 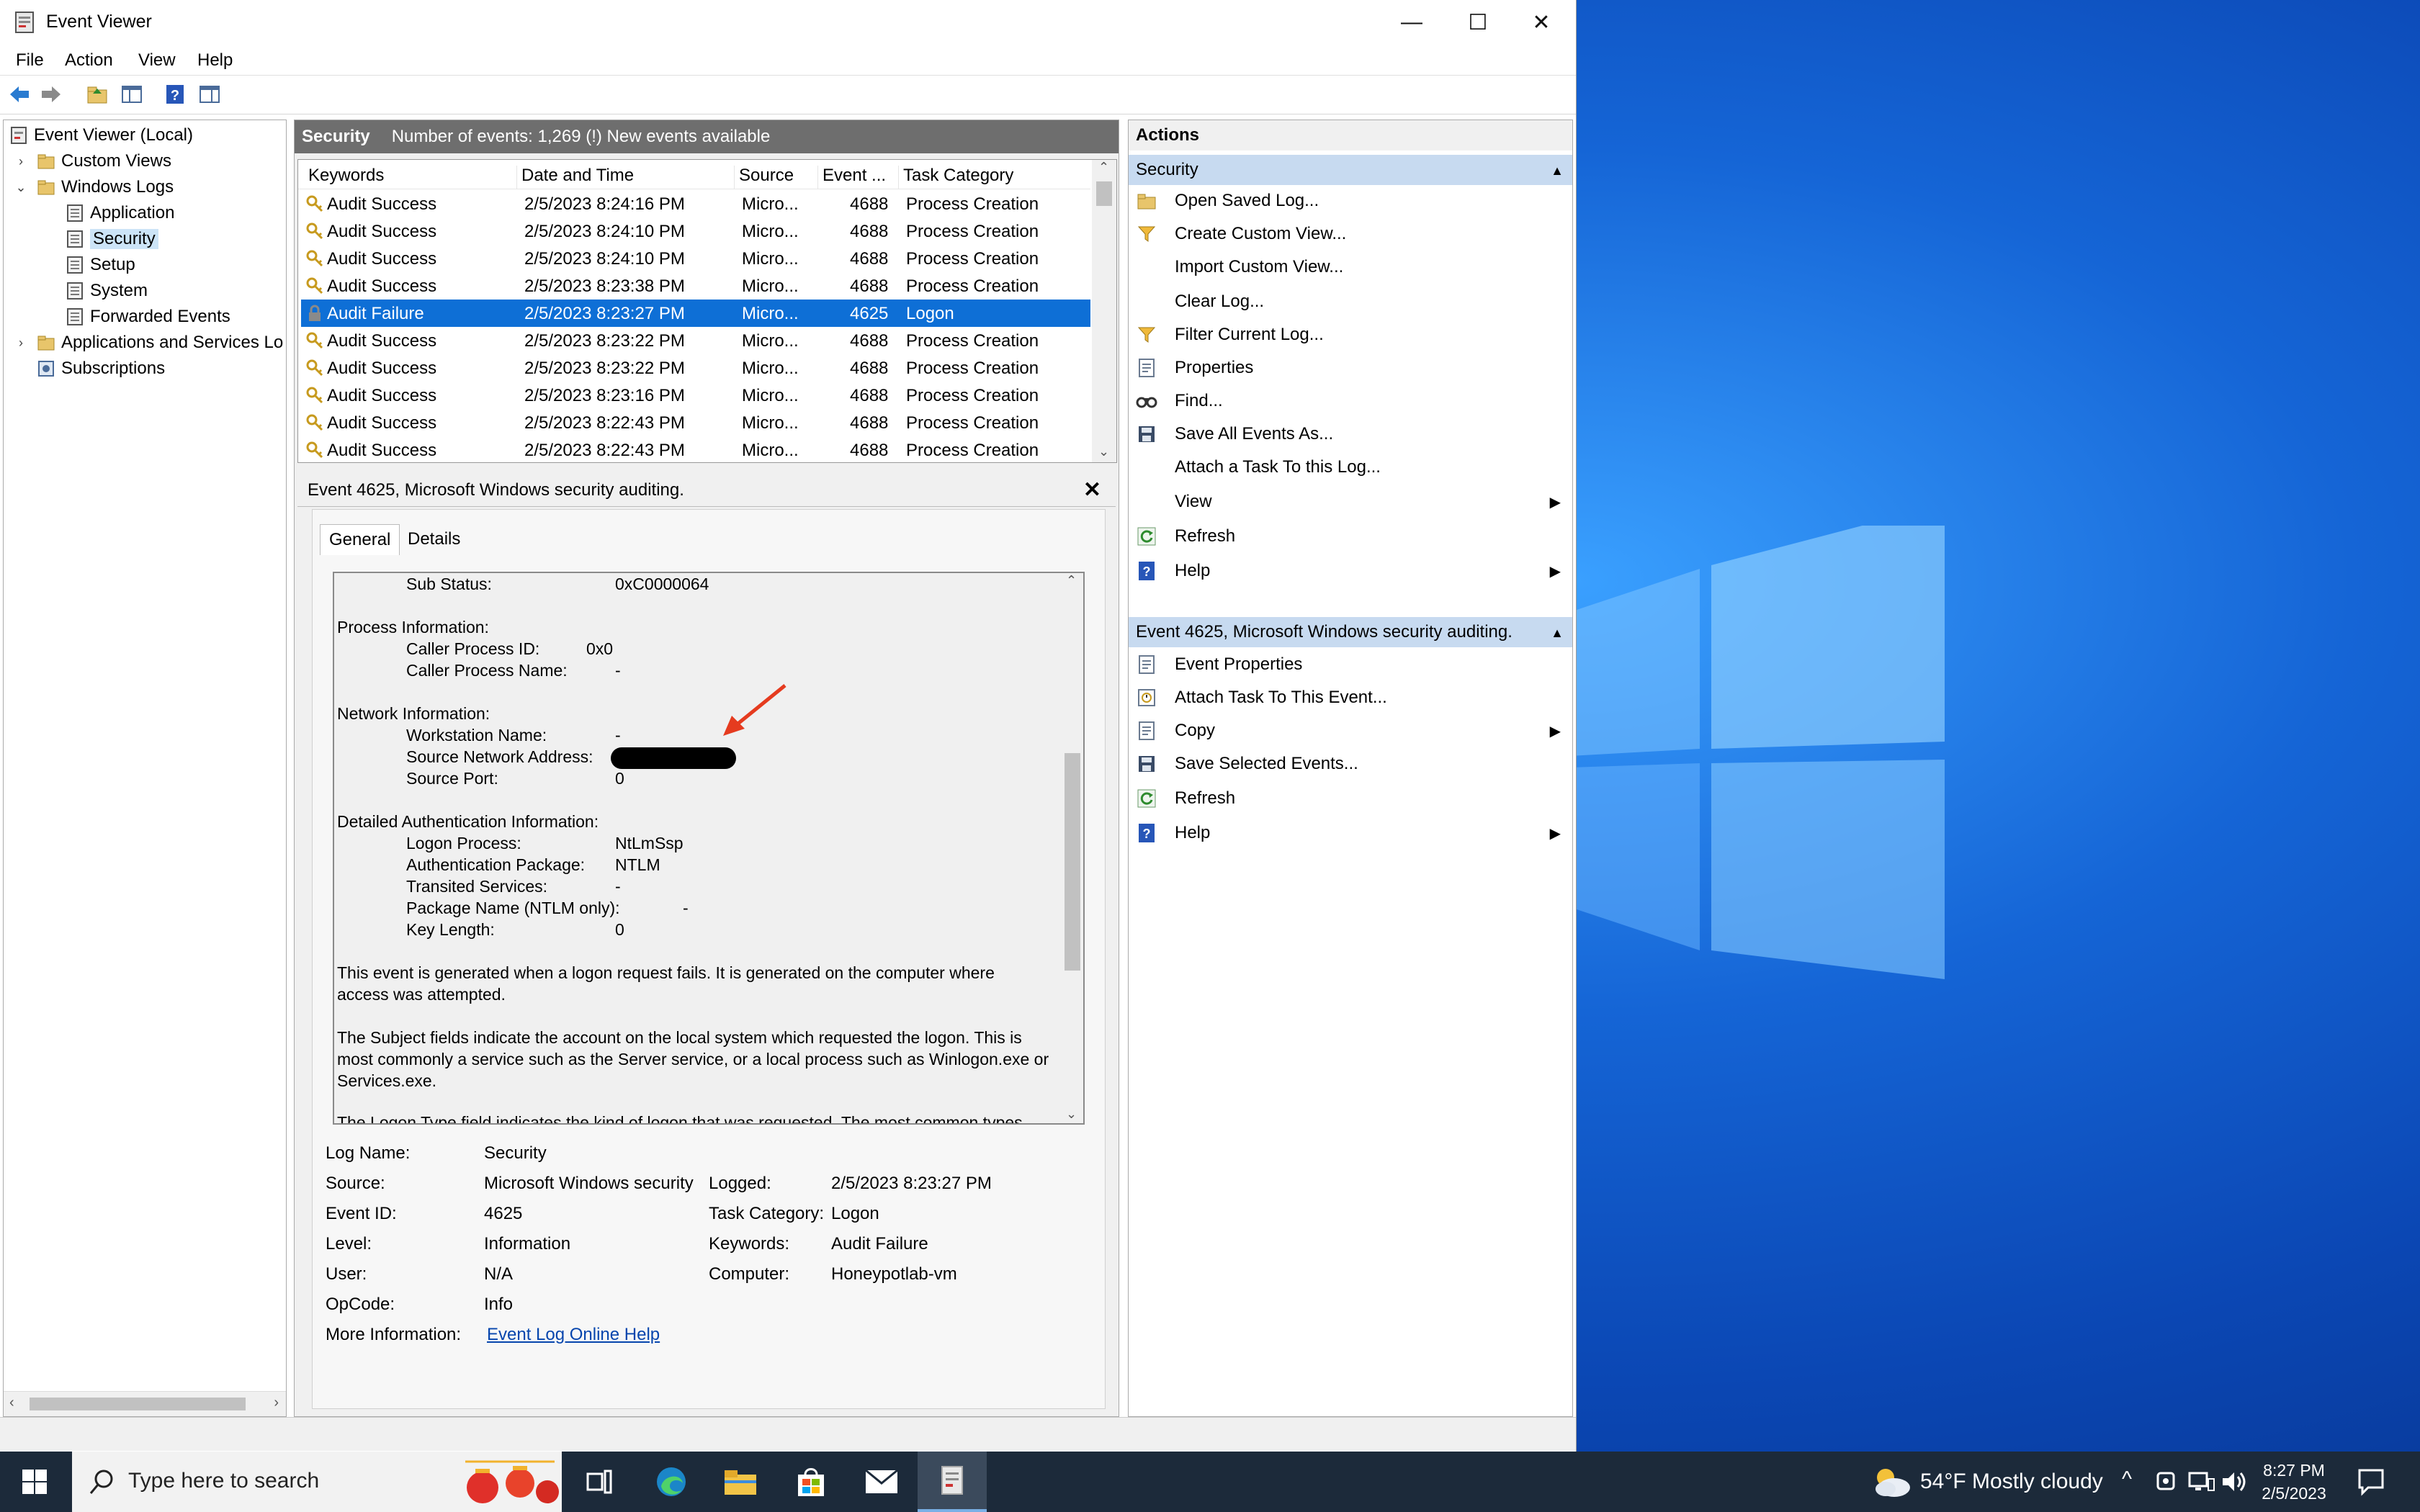 What do you see at coordinates (599, 1482) in the screenshot?
I see `task-view-icon` at bounding box center [599, 1482].